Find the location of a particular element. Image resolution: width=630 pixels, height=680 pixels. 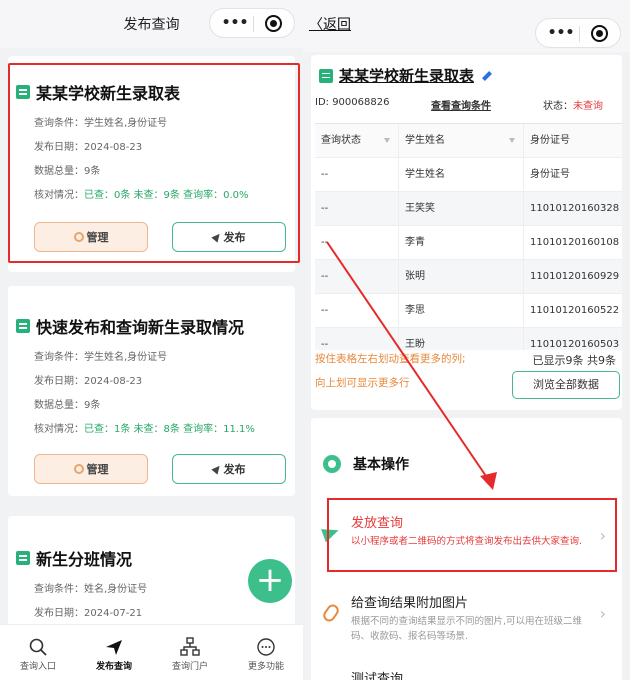

search-icon is located at coordinates (38, 647).